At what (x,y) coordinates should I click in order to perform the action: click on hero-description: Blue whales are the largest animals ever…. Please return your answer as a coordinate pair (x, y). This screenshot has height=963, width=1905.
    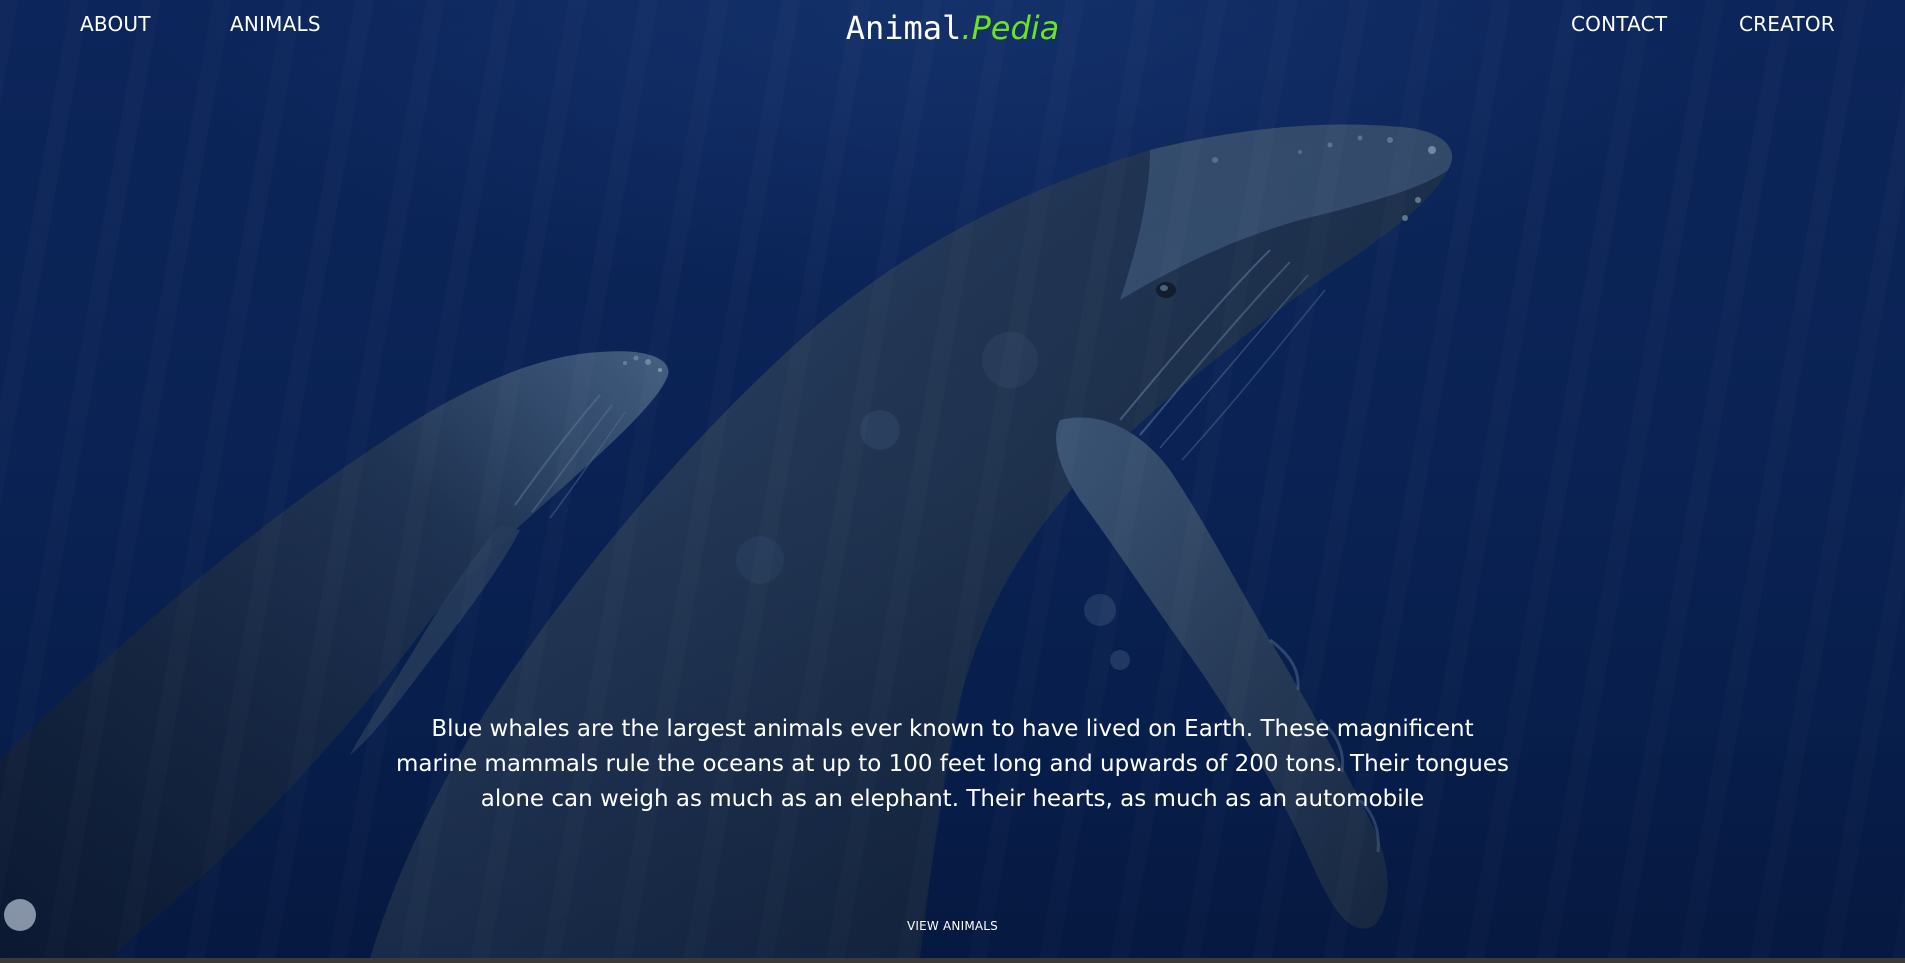
    Looking at the image, I should click on (952, 764).